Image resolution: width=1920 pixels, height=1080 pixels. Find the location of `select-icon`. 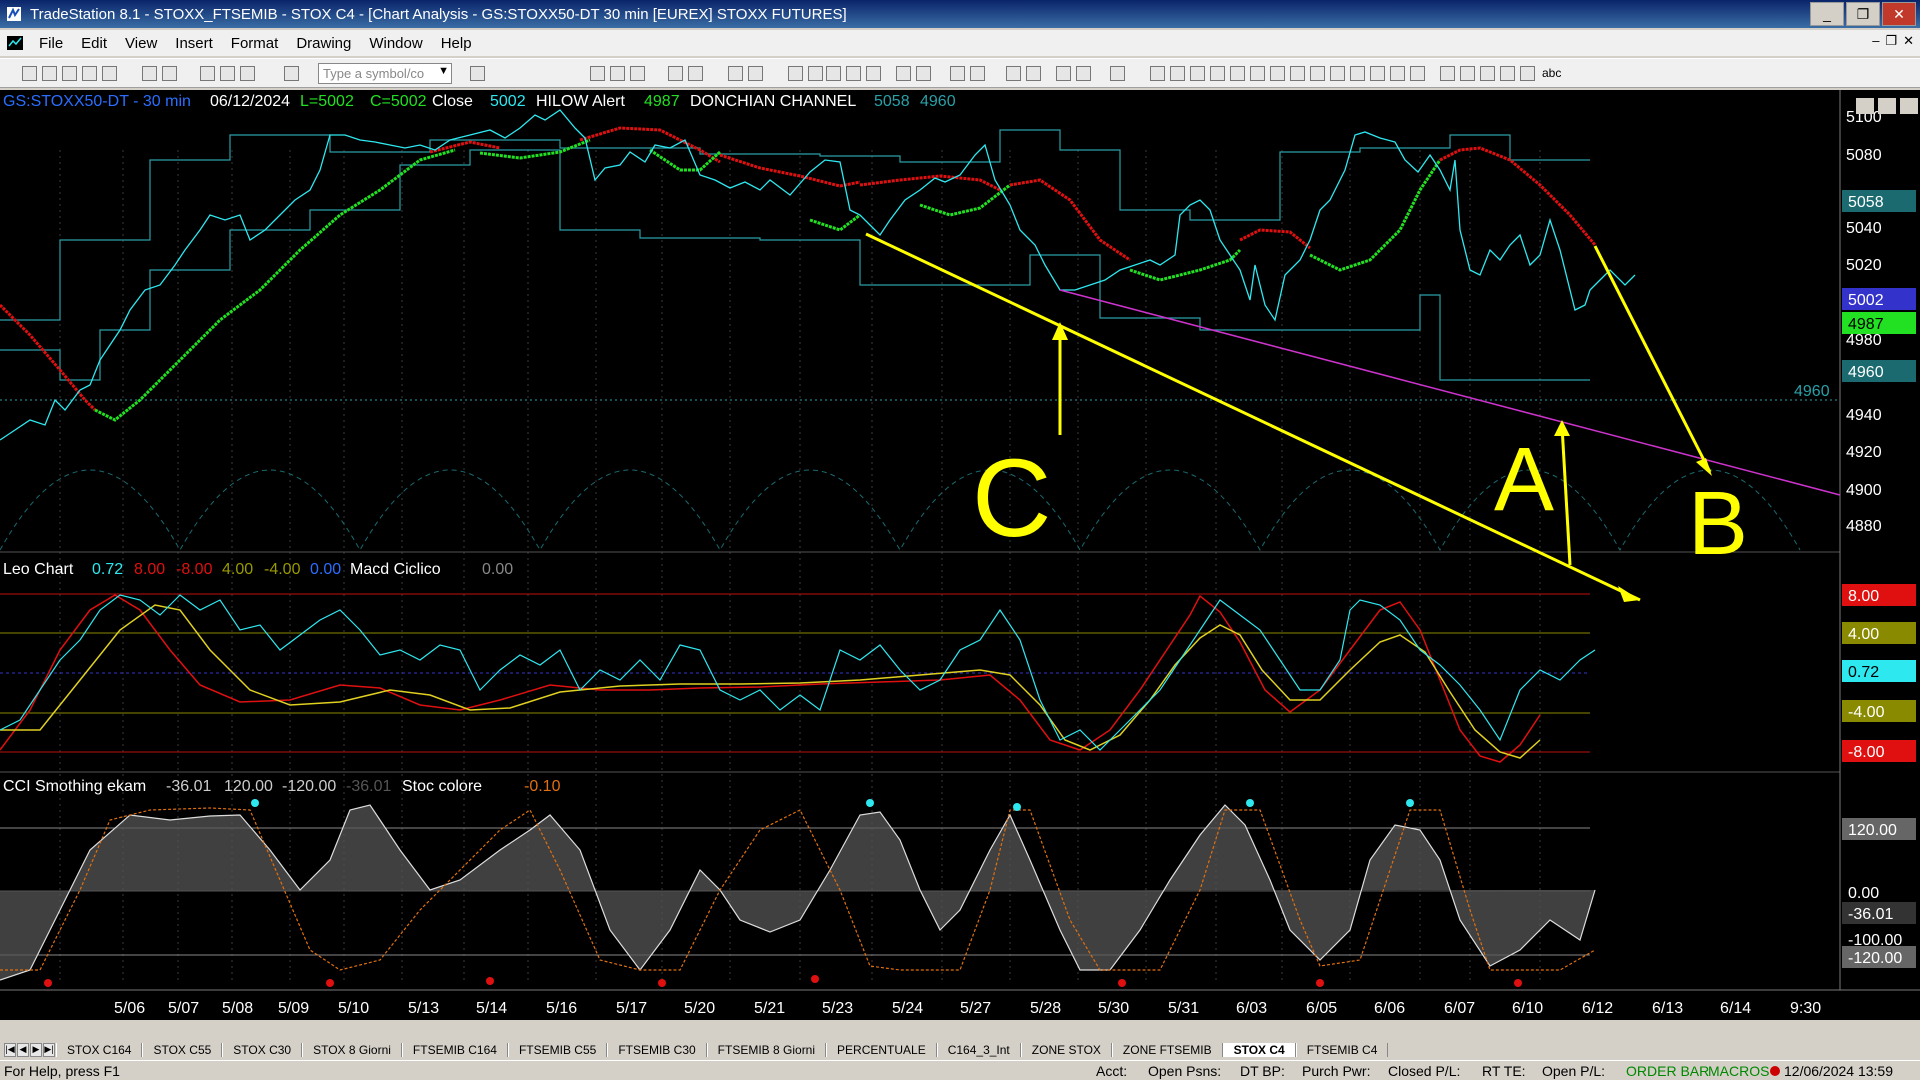

select-icon is located at coordinates (1033, 73).